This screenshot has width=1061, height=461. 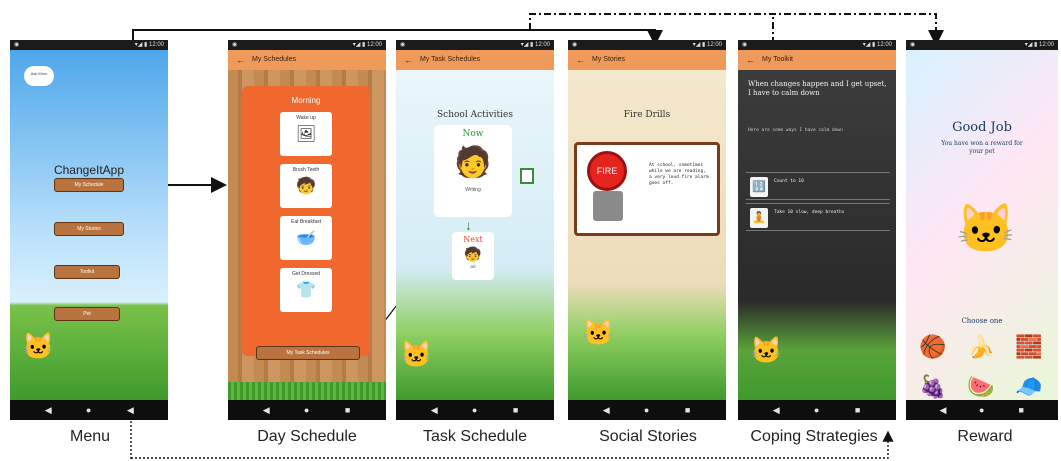 What do you see at coordinates (468, 225) in the screenshot?
I see `arrow-down-icon: ↓` at bounding box center [468, 225].